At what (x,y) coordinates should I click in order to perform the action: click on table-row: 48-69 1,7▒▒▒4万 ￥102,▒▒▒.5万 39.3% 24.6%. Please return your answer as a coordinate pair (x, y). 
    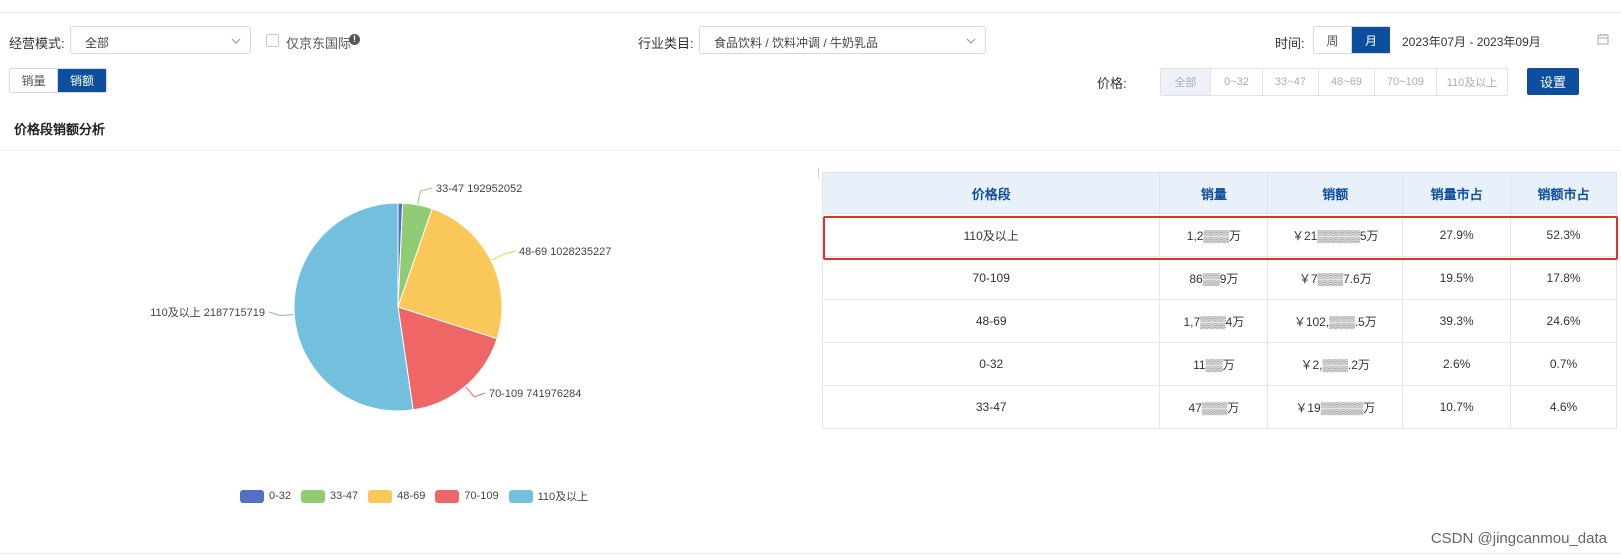
    Looking at the image, I should click on (1219, 321).